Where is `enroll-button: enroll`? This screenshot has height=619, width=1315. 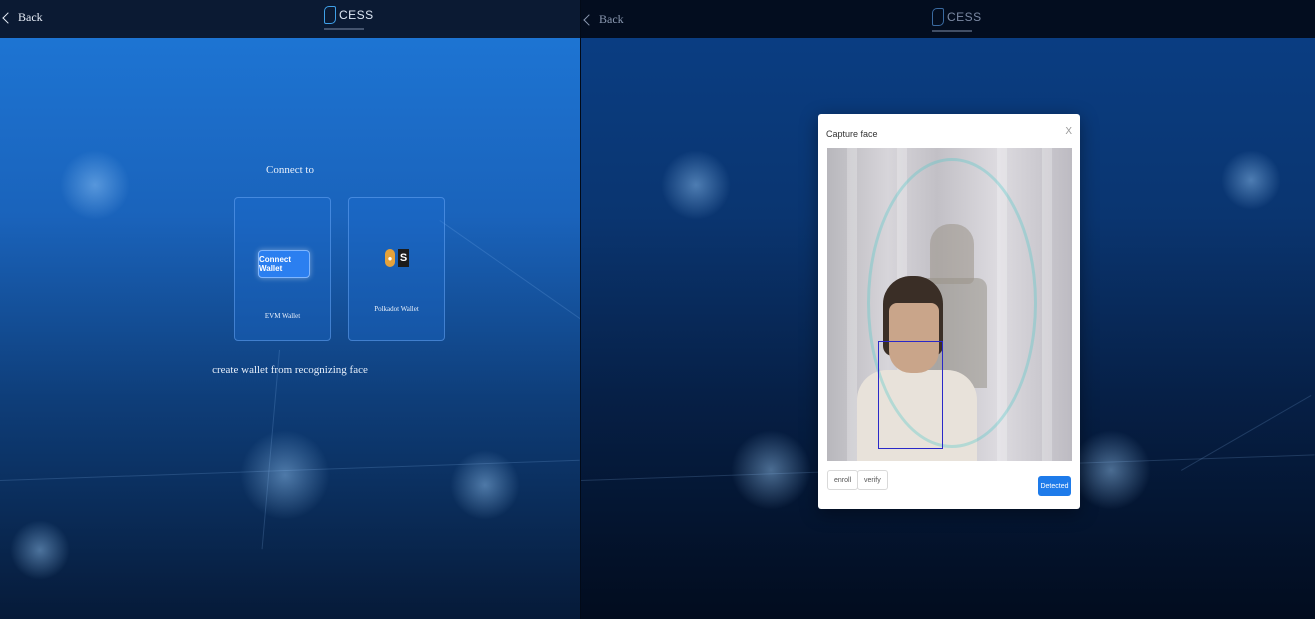 enroll-button: enroll is located at coordinates (843, 480).